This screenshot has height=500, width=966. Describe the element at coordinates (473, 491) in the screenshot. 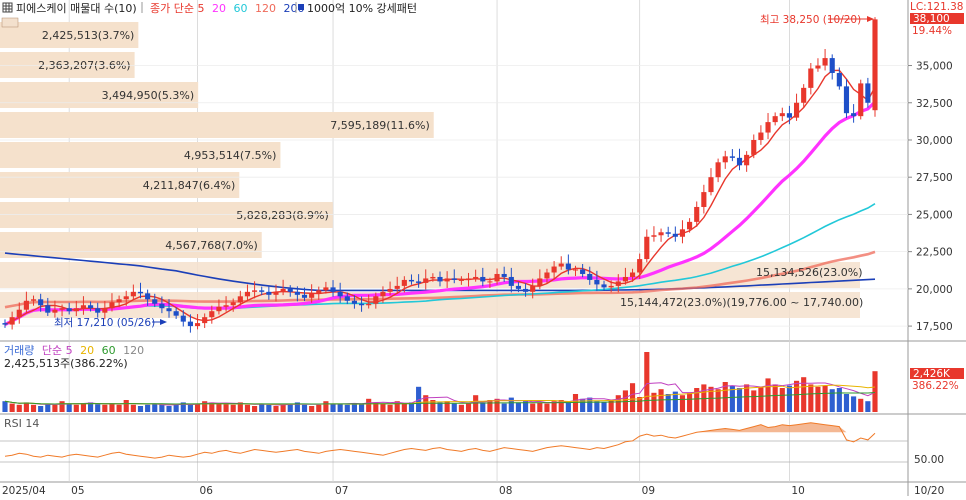

I see `date-axis: 2025/04 05 06 07 08 09 10 10/20` at that location.